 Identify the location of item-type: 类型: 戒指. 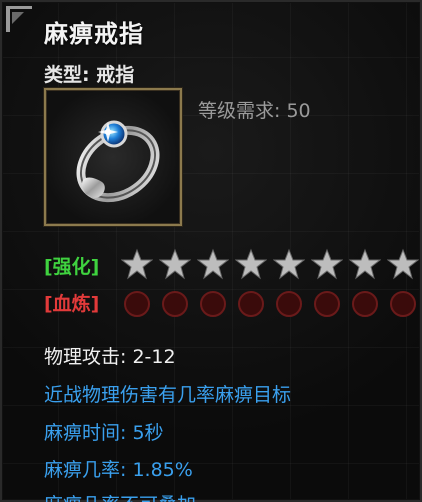
(89, 75).